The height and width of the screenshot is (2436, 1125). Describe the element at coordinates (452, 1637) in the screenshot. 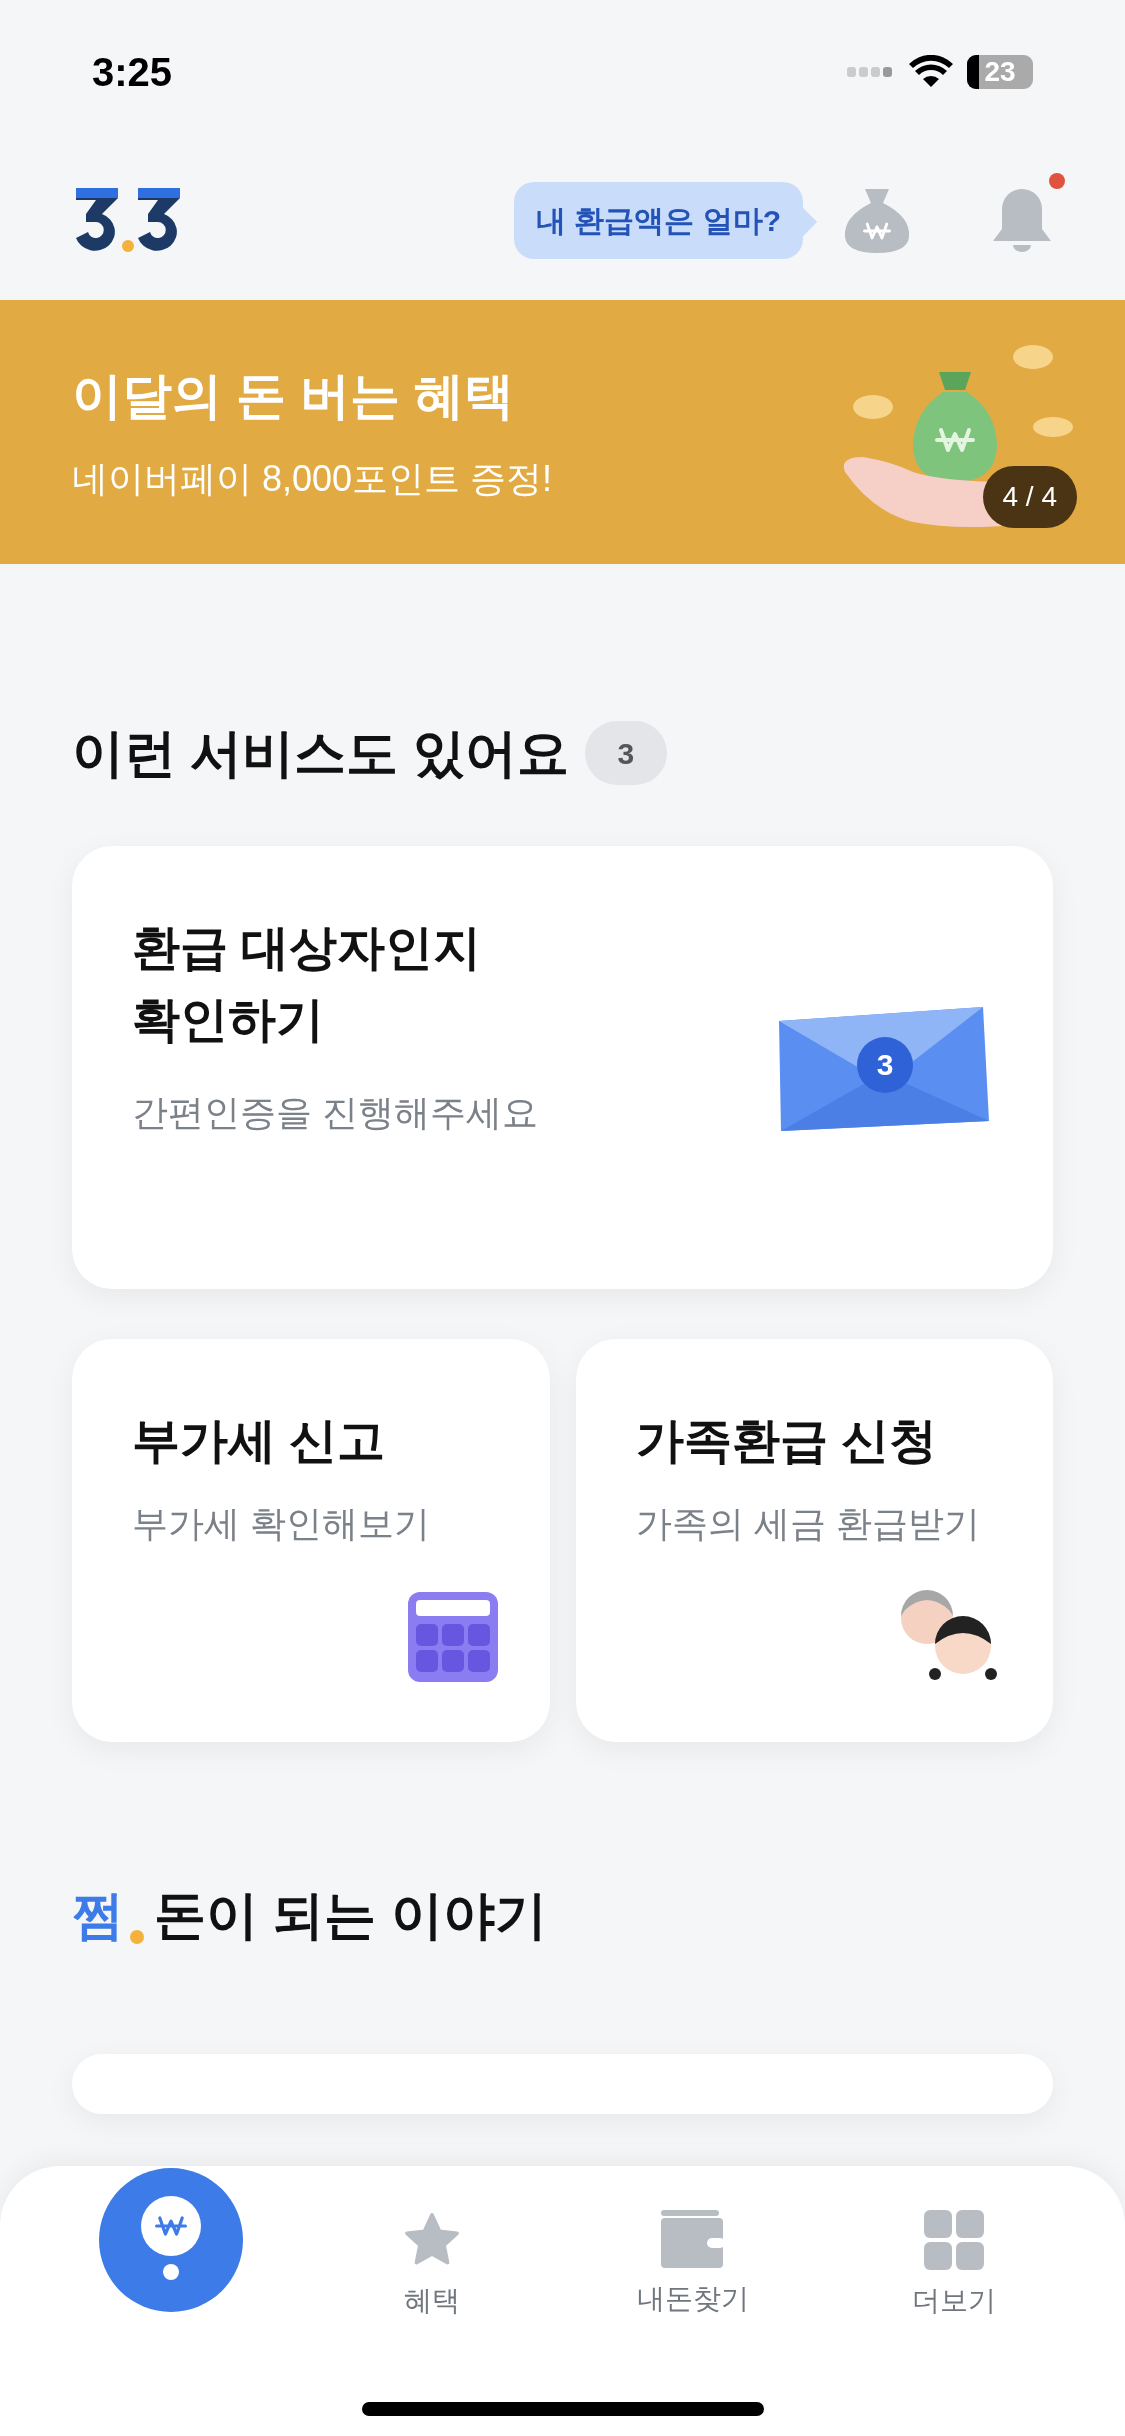

I see `calculator-icon` at that location.